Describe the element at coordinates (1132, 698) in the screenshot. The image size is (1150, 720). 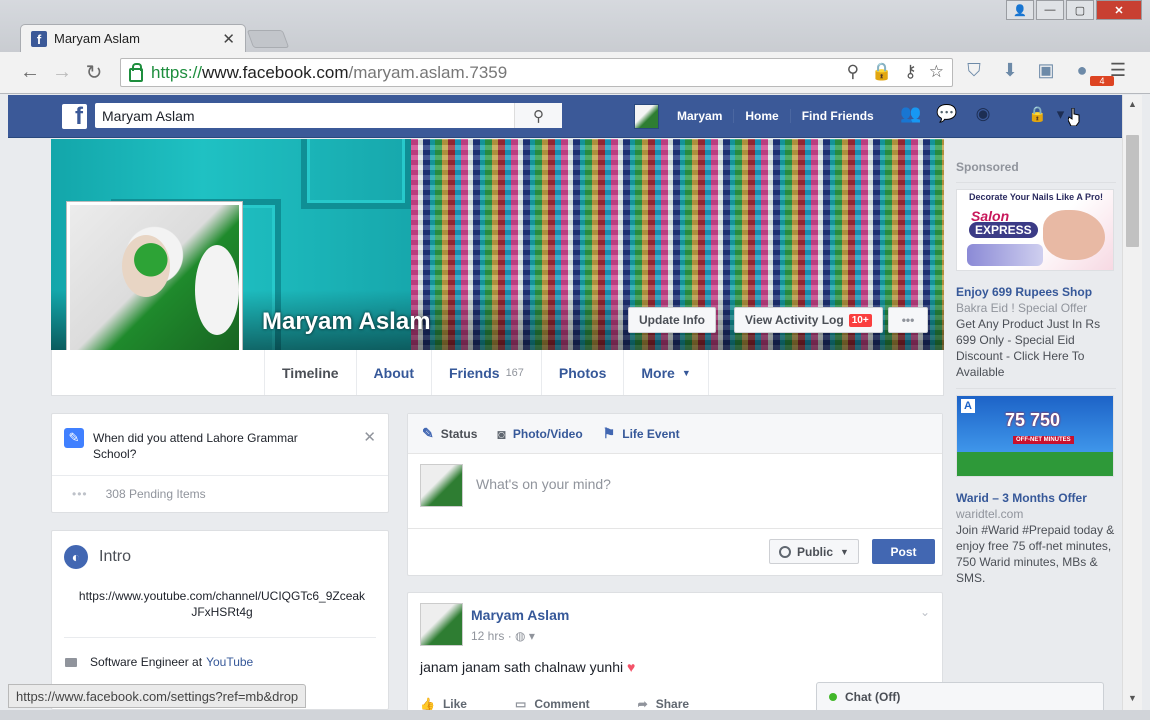
I see `scroll-down-icon: ▼` at that location.